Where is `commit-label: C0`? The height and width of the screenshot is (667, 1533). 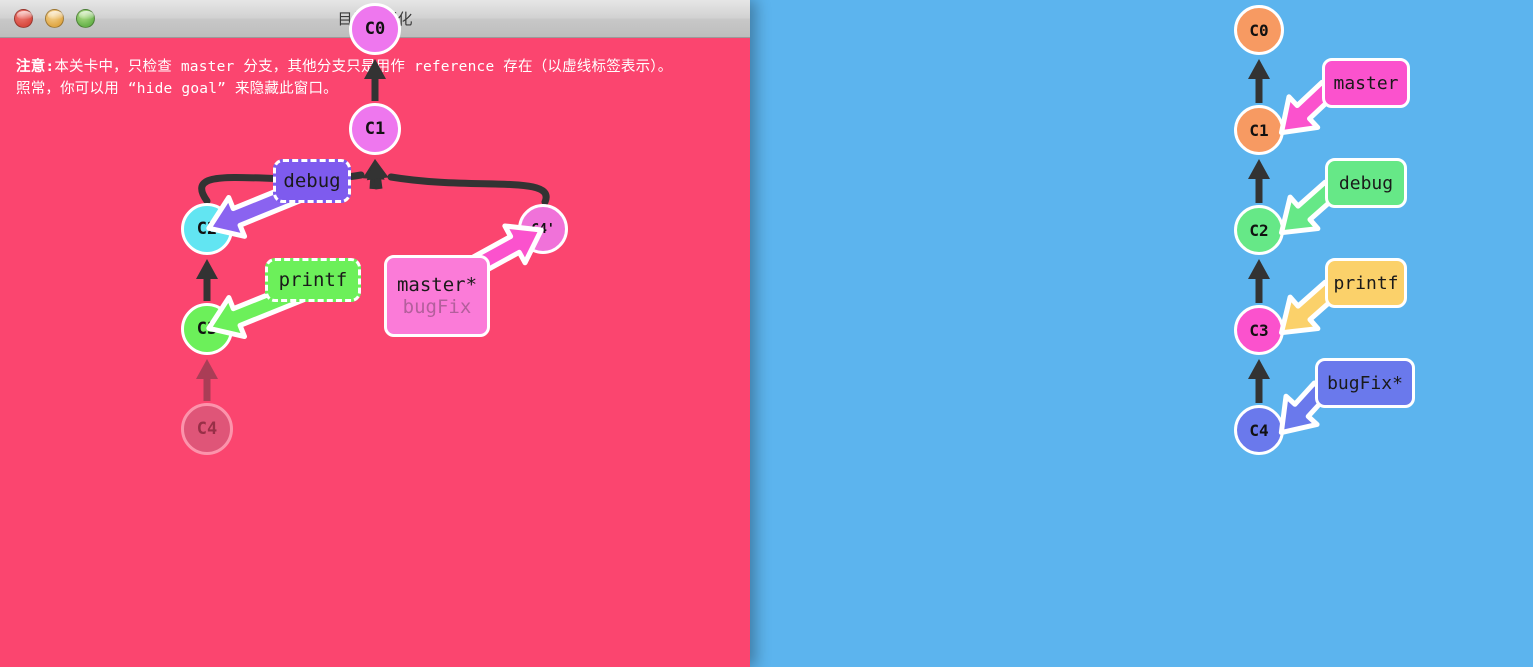
commit-label: C0 is located at coordinates (375, 29).